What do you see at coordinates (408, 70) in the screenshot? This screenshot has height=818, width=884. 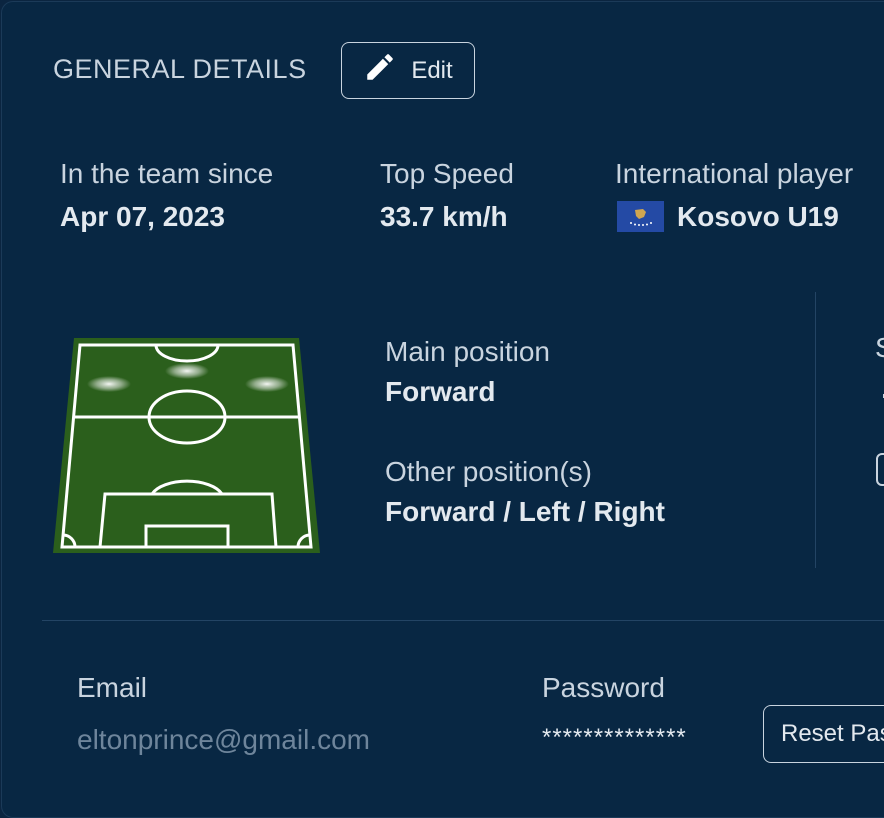 I see `edit-button: Edit` at bounding box center [408, 70].